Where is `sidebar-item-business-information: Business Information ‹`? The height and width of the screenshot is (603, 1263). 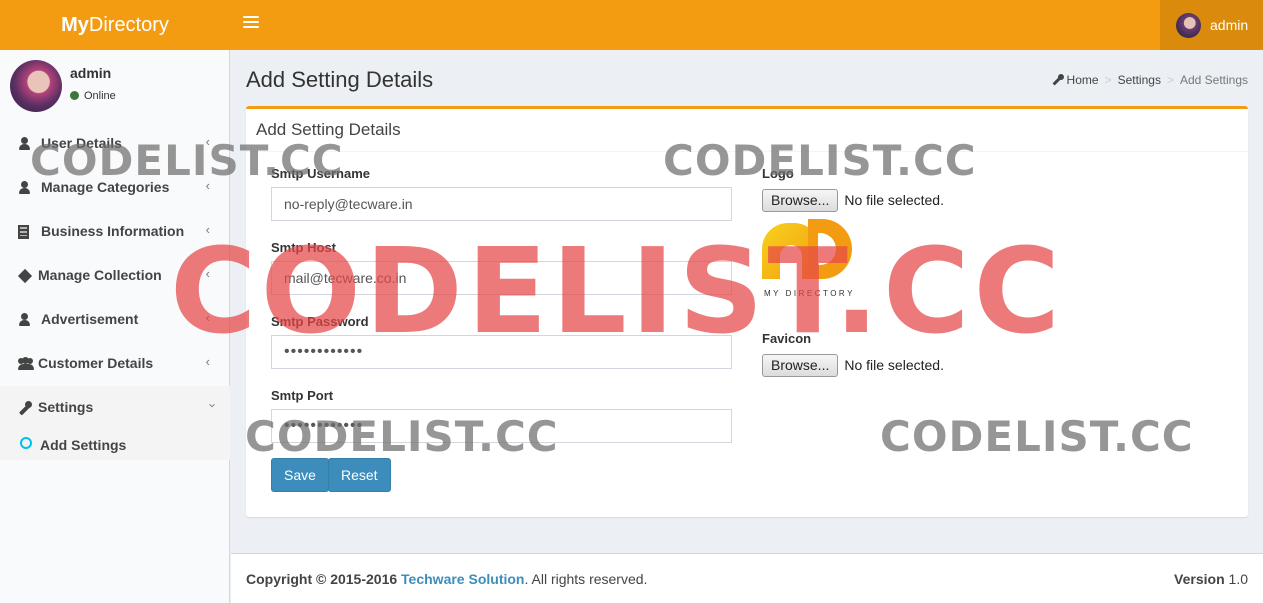
sidebar-item-business-information: Business Information ‹ is located at coordinates (115, 232).